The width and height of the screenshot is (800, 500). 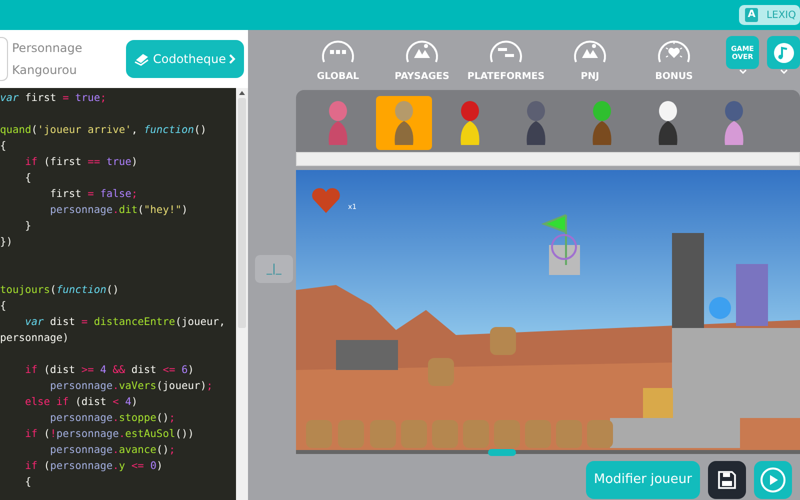 What do you see at coordinates (185, 59) in the screenshot?
I see `library-button: Codotheque` at bounding box center [185, 59].